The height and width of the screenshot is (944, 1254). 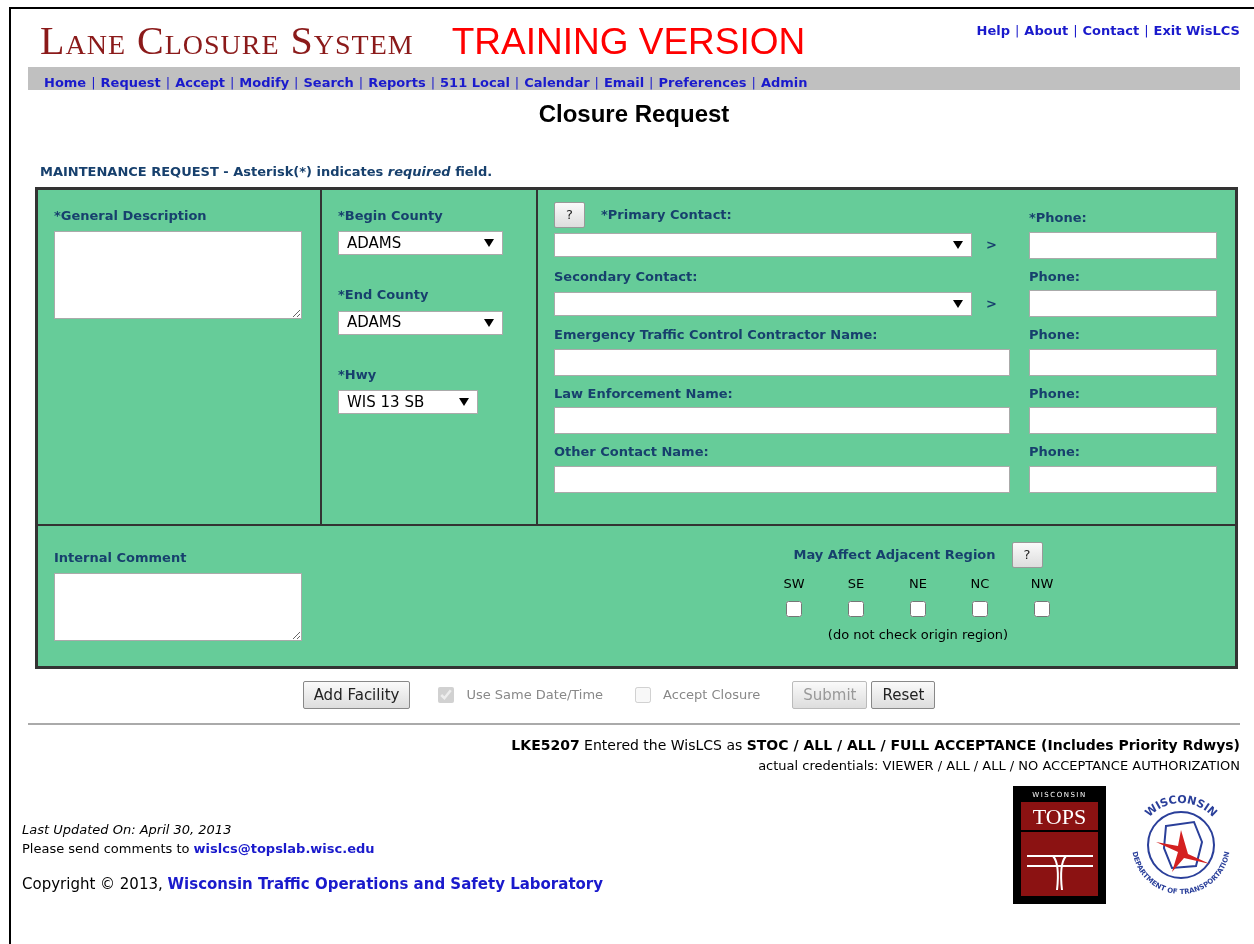 I want to click on nav-link: Preferences, so click(x=702, y=82).